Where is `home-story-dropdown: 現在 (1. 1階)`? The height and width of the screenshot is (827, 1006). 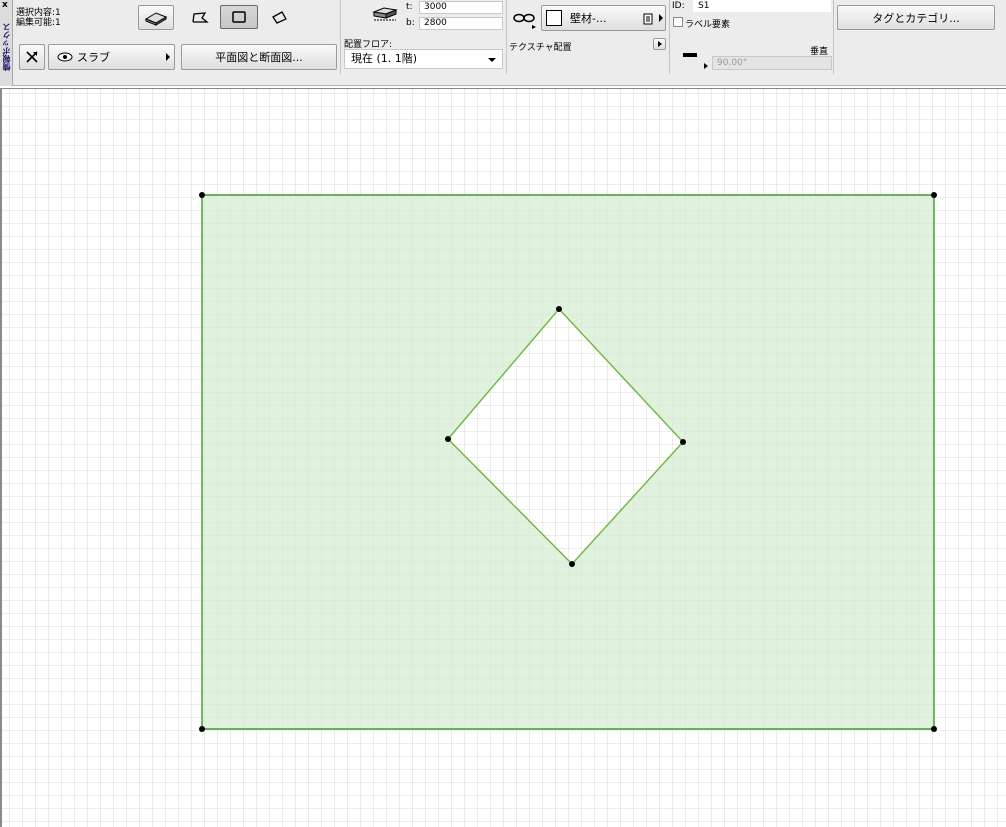 home-story-dropdown: 現在 (1. 1階) is located at coordinates (423, 59).